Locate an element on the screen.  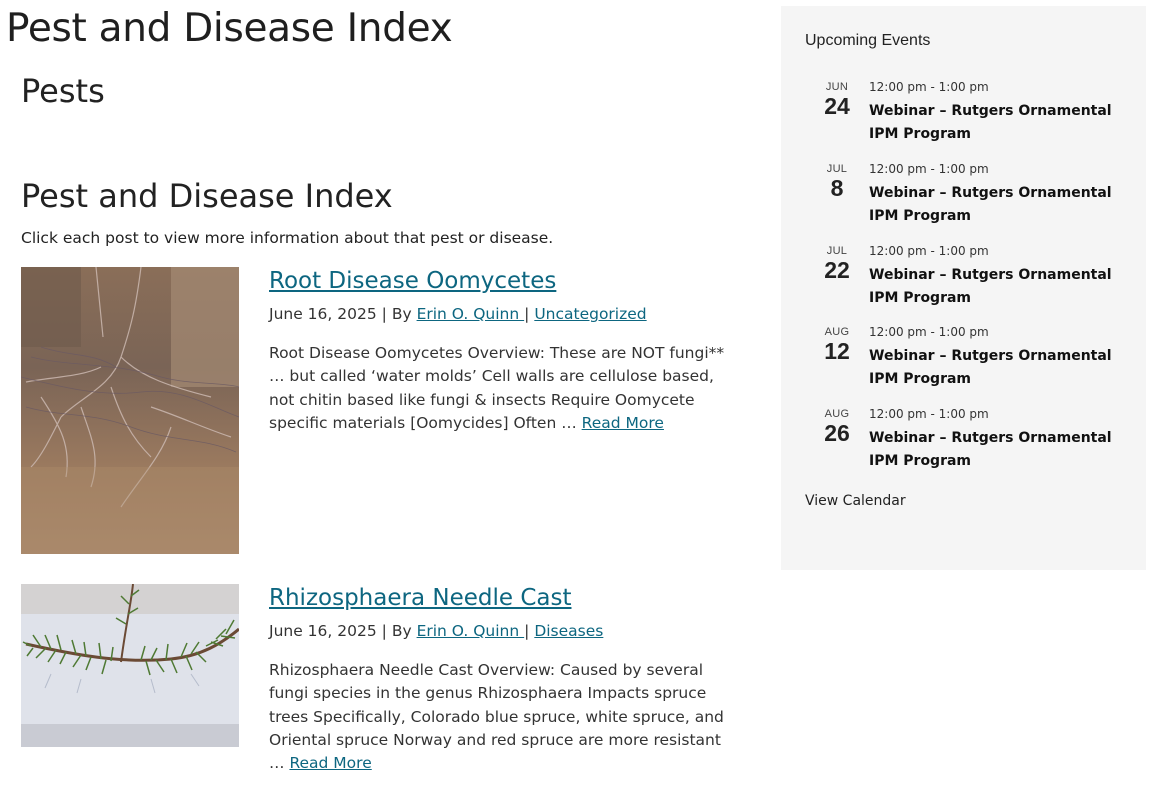
soil-roots-photo is located at coordinates (130, 410).